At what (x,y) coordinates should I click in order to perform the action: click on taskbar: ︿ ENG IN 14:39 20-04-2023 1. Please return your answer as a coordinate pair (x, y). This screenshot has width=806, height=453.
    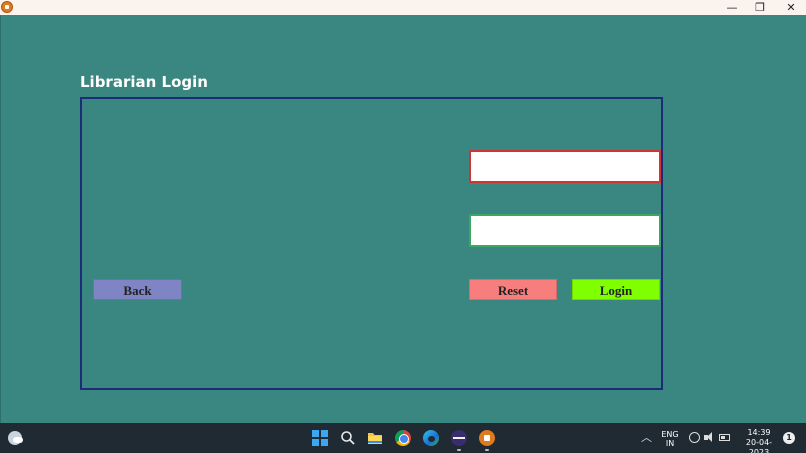
    Looking at the image, I should click on (403, 438).